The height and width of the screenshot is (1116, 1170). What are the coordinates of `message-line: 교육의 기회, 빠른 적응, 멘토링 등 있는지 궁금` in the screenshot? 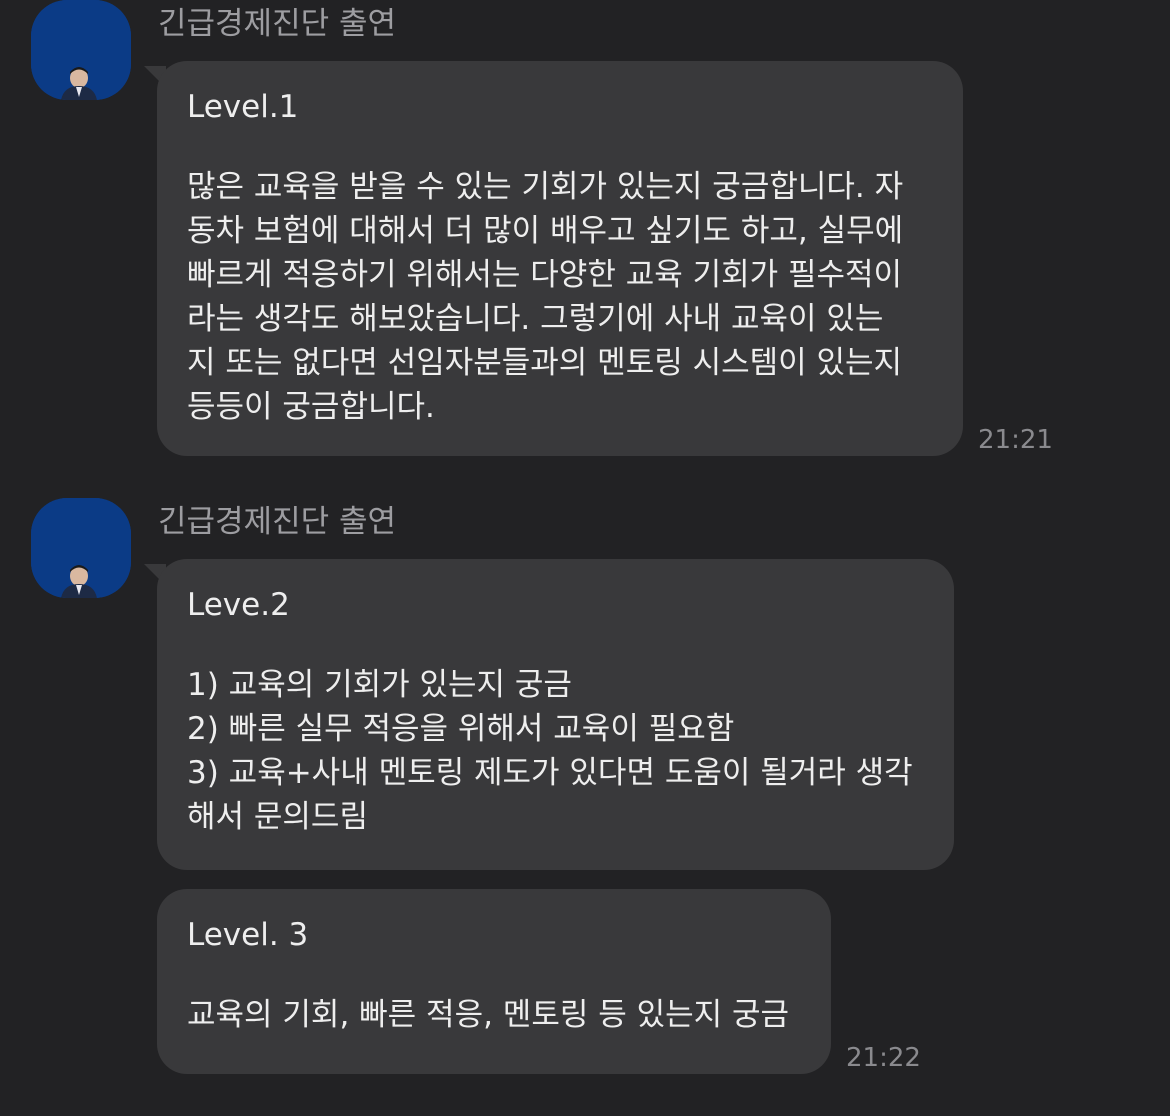 It's located at (488, 1015).